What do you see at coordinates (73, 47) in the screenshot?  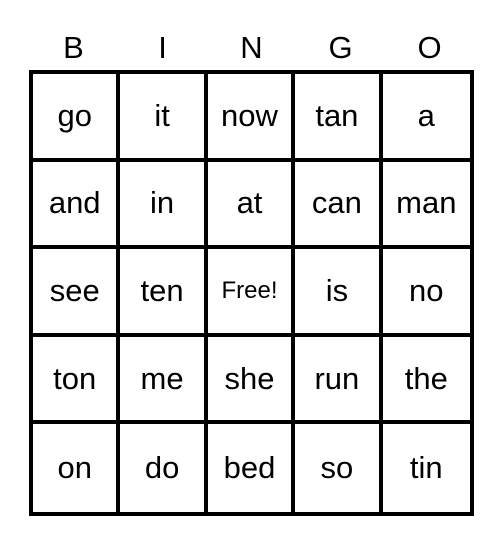 I see `header-letter-b: B` at bounding box center [73, 47].